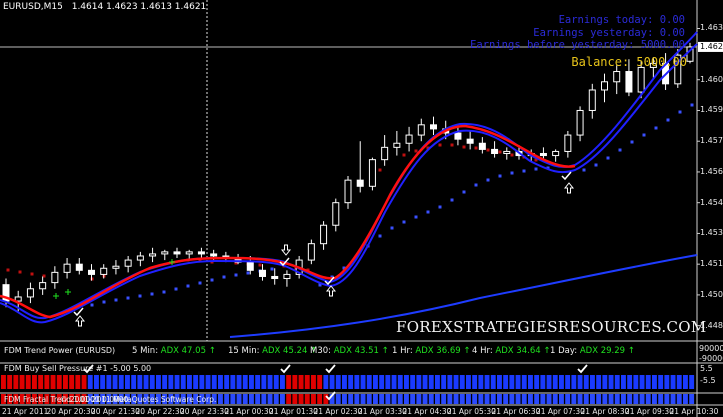 This screenshot has width=723, height=417. Describe the element at coordinates (115, 411) in the screenshot. I see `time-tick-label: 20 Apr 21:30` at that location.